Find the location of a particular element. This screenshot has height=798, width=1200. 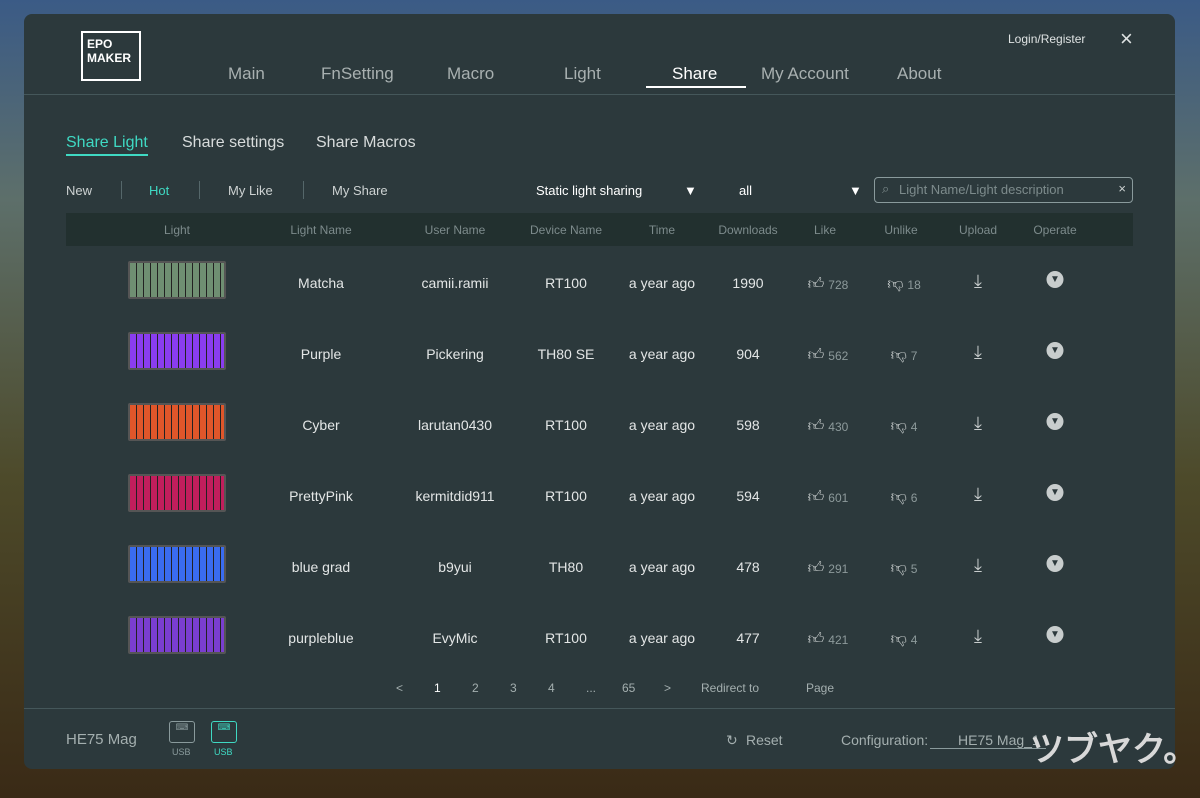

nav-main: Main is located at coordinates (246, 74).